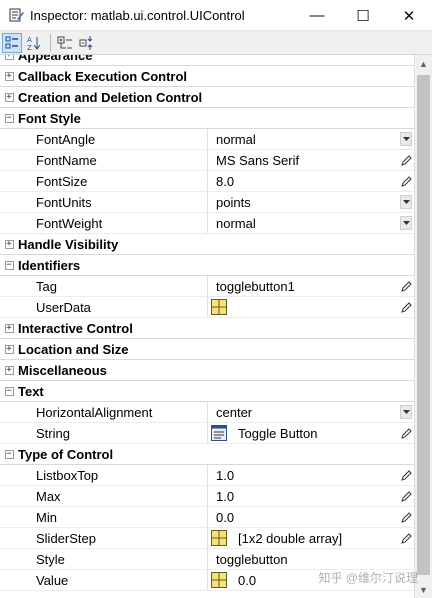 The width and height of the screenshot is (432, 598). What do you see at coordinates (50, 42) in the screenshot?
I see `toolbar-separator` at bounding box center [50, 42].